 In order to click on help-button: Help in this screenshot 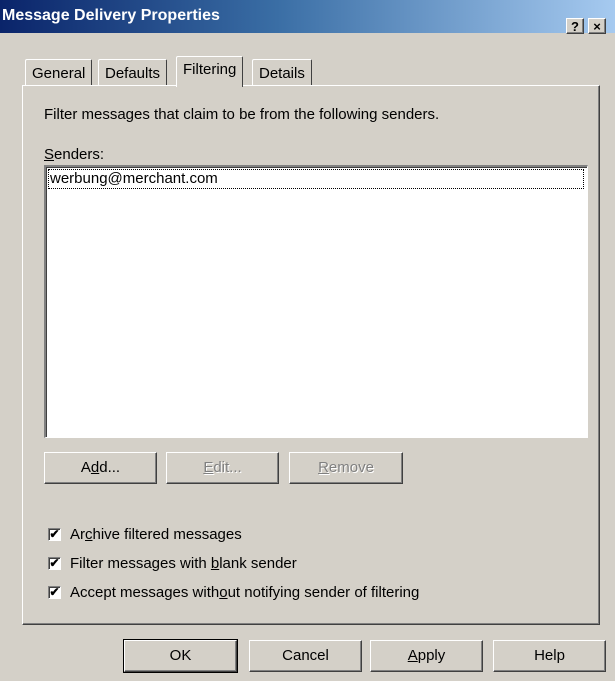, I will do `click(549, 656)`.